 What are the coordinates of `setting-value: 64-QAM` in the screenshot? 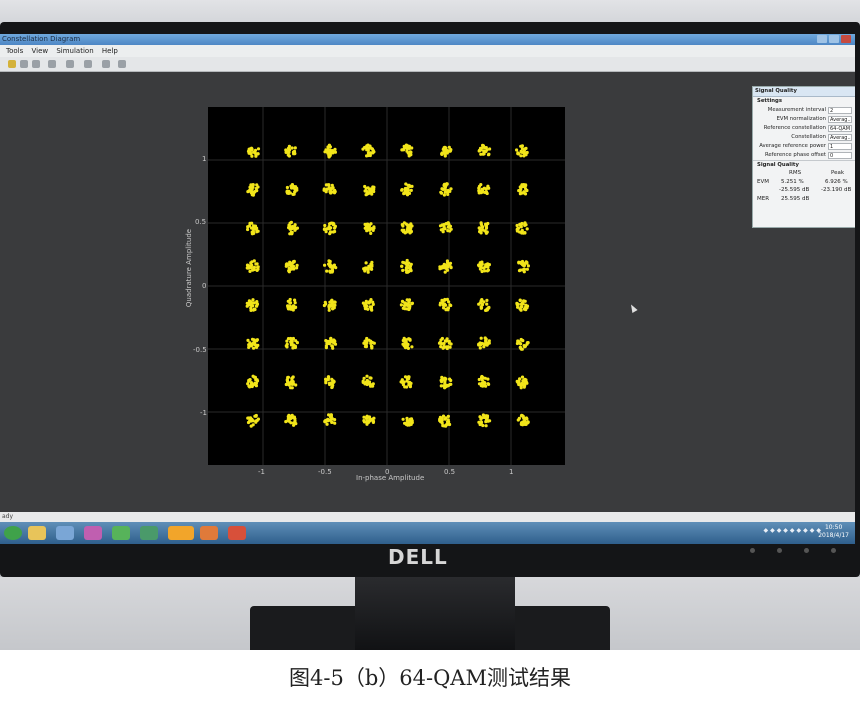 It's located at (840, 128).